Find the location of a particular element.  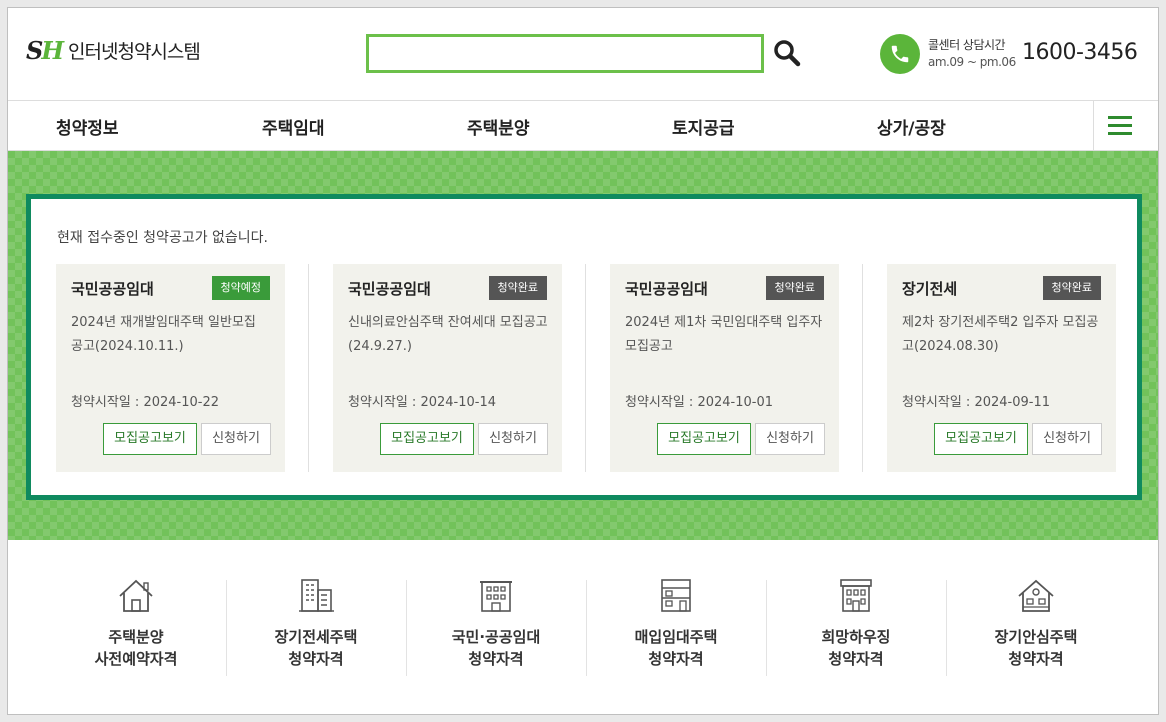

search-icon is located at coordinates (787, 53).